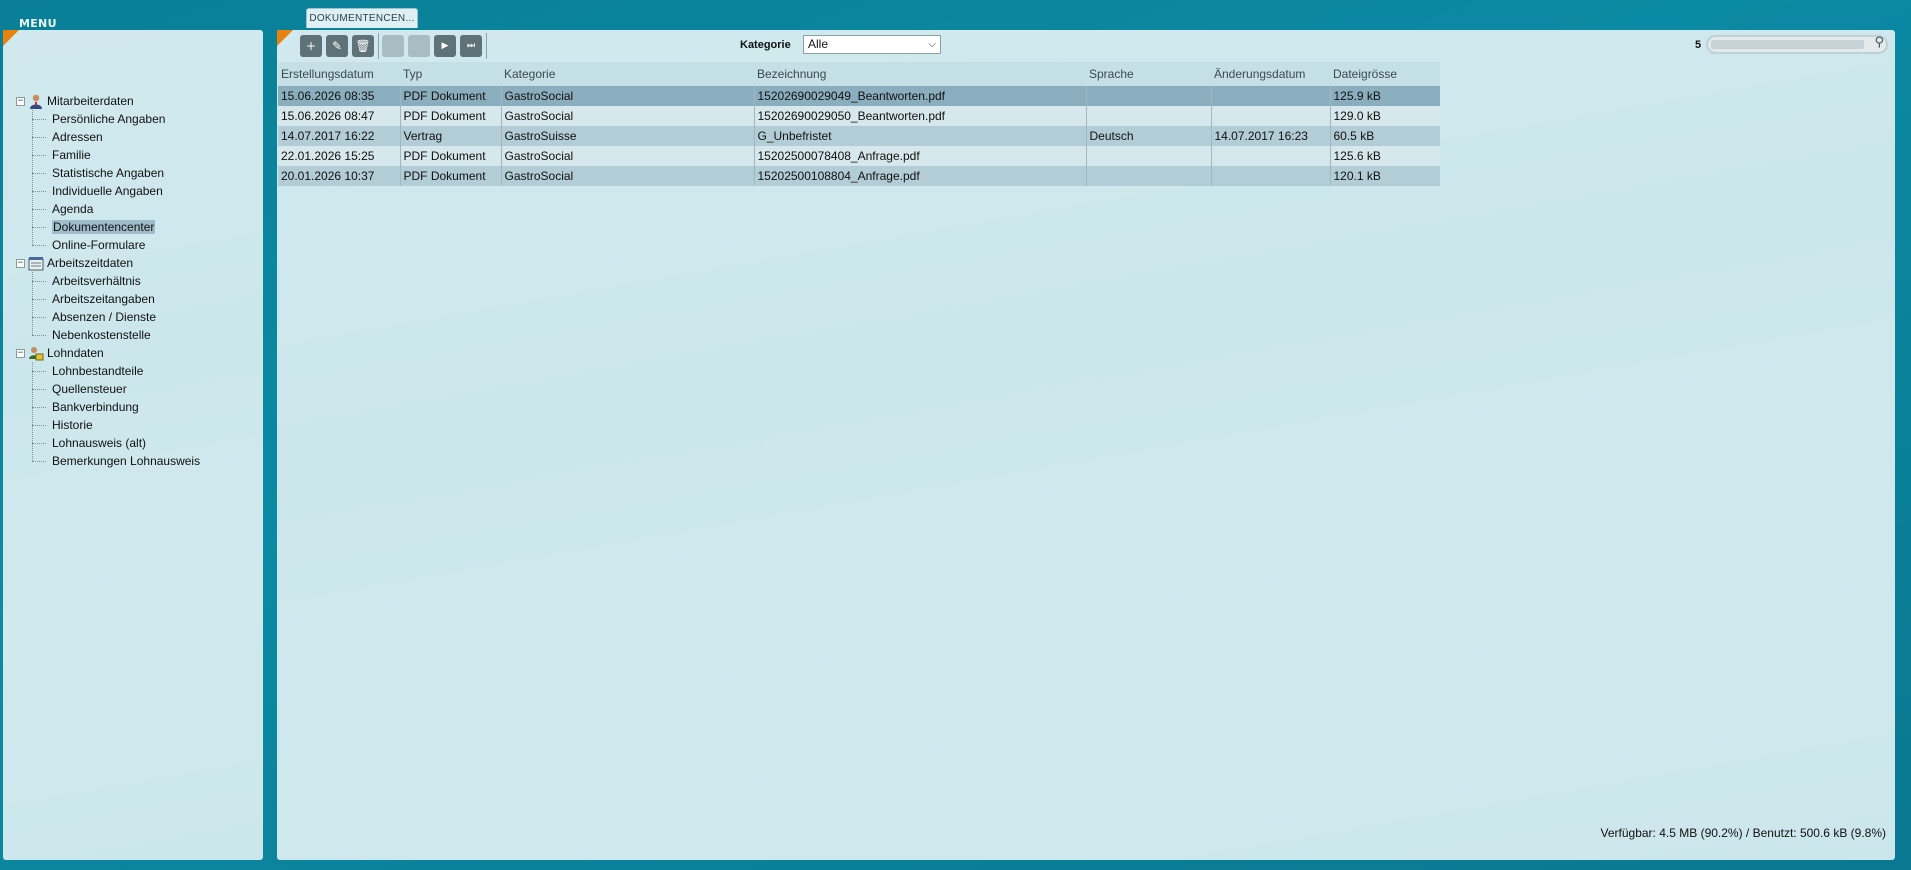 The image size is (1911, 870). I want to click on table-cell: 15202690029049_Beantworten.pdf, so click(919, 96).